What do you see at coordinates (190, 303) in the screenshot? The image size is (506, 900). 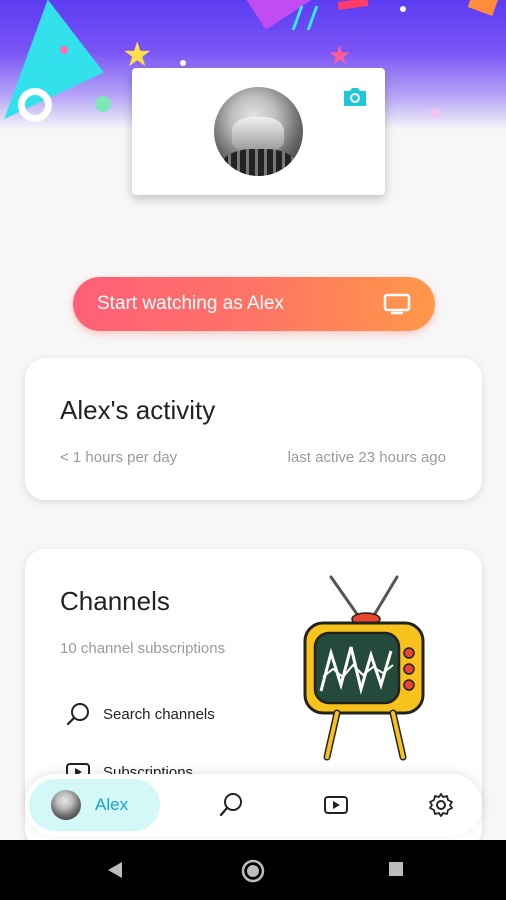 I see `start-watching-label: Start watching as Alex` at bounding box center [190, 303].